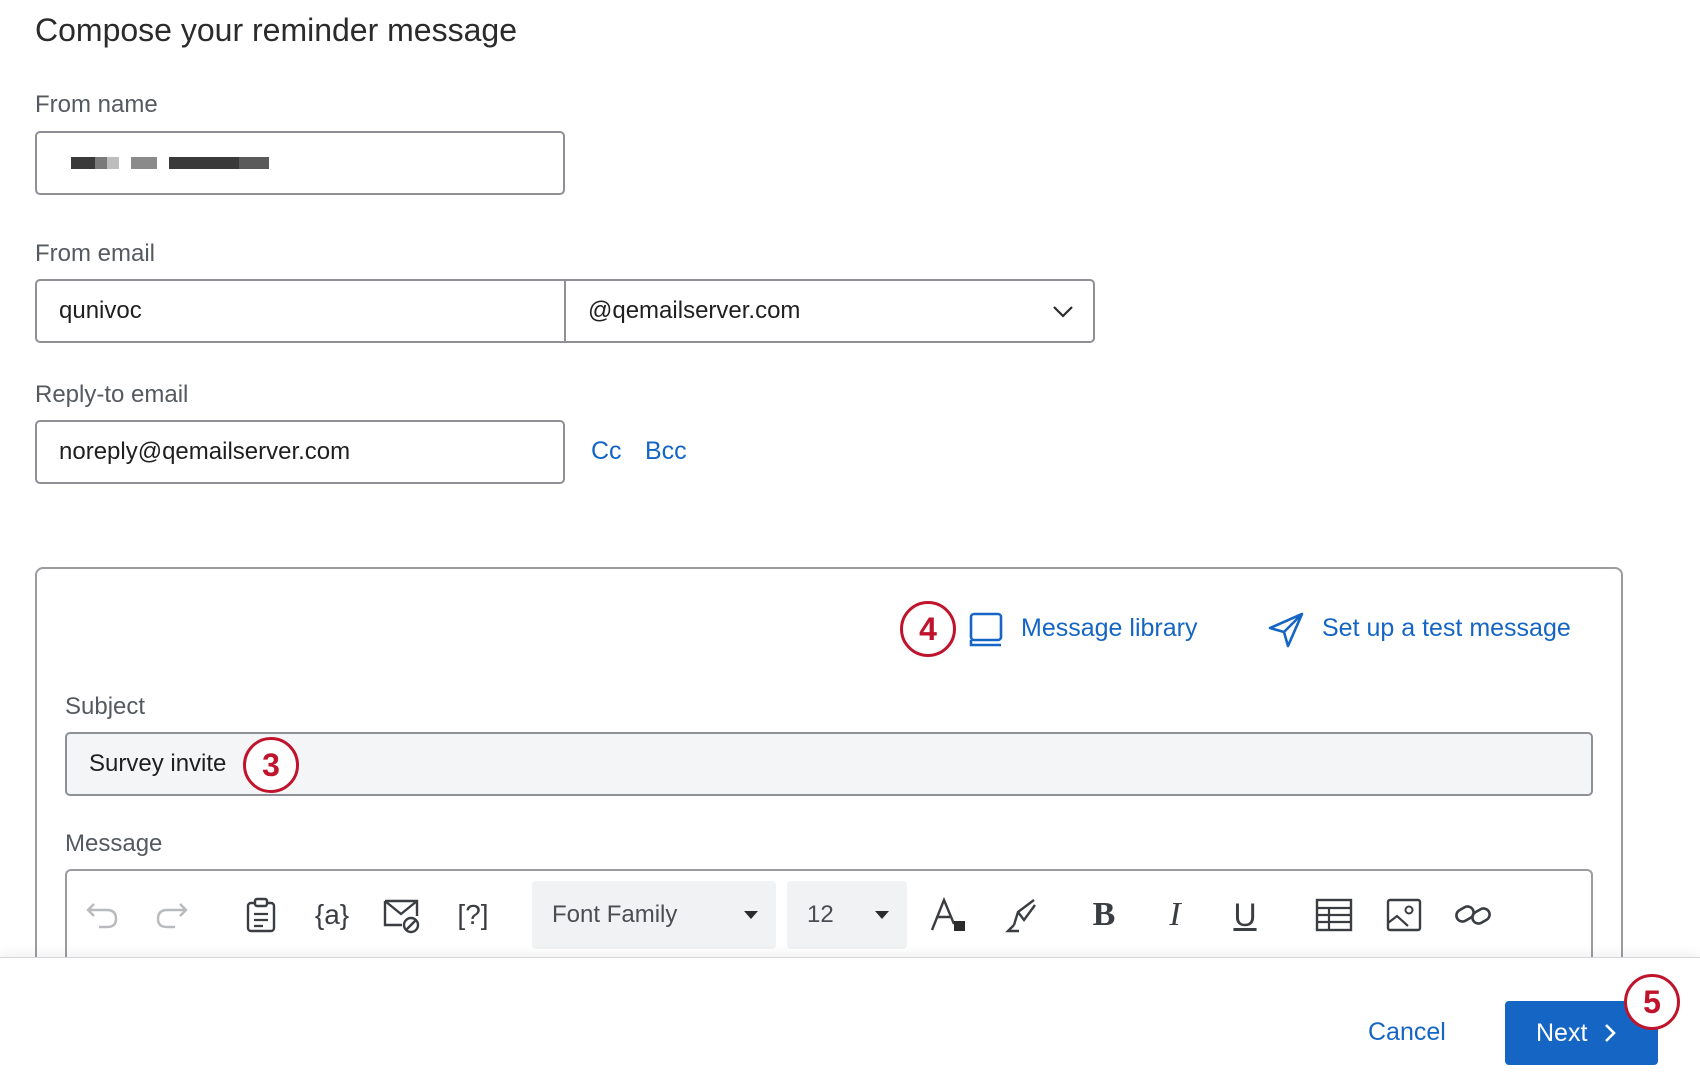 This screenshot has width=1700, height=1082. Describe the element at coordinates (820, 914) in the screenshot. I see `font-size-value: 12` at that location.